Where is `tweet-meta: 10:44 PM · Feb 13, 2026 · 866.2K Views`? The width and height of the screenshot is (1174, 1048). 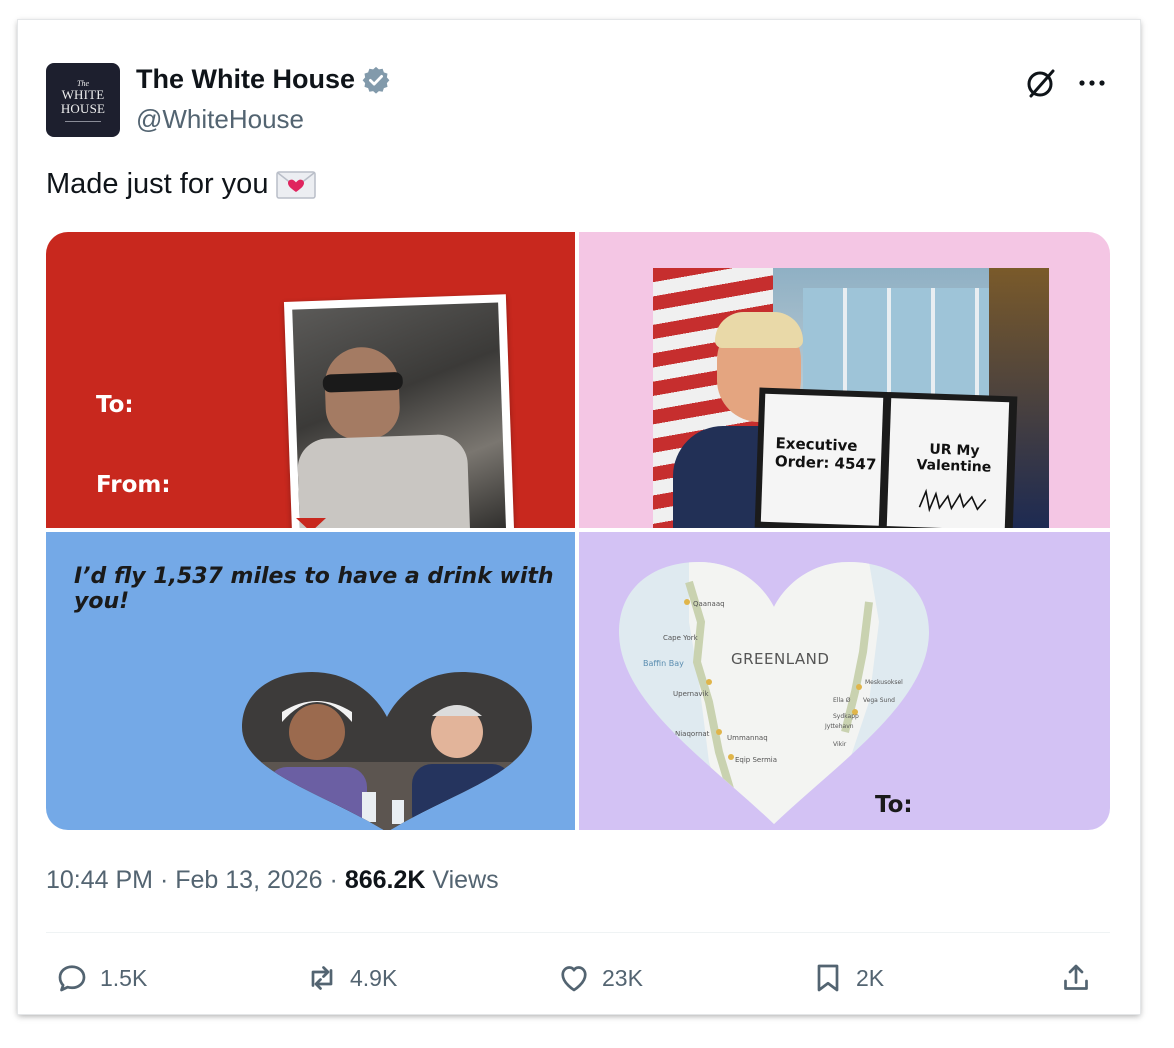 tweet-meta: 10:44 PM · Feb 13, 2026 · 866.2K Views is located at coordinates (272, 880).